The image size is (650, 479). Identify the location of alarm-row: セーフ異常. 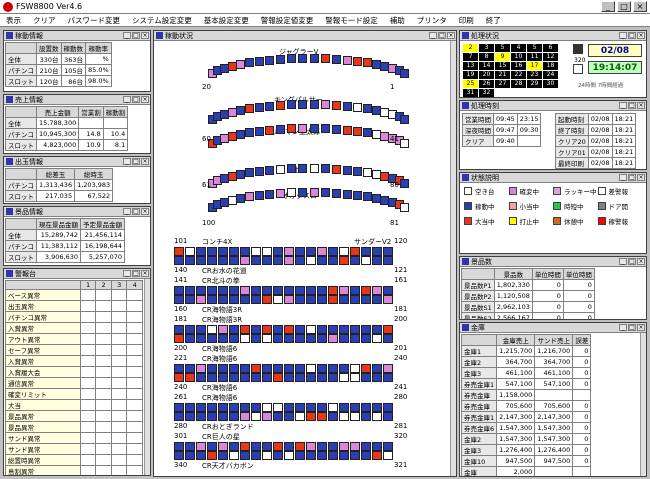
(74, 350).